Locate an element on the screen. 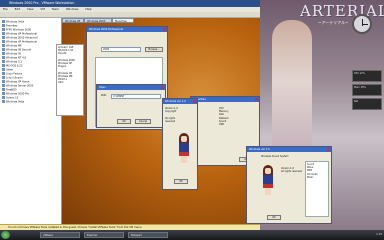 The width and height of the screenshot is (384, 240). path-input: C:\WINNT is located at coordinates (136, 96).